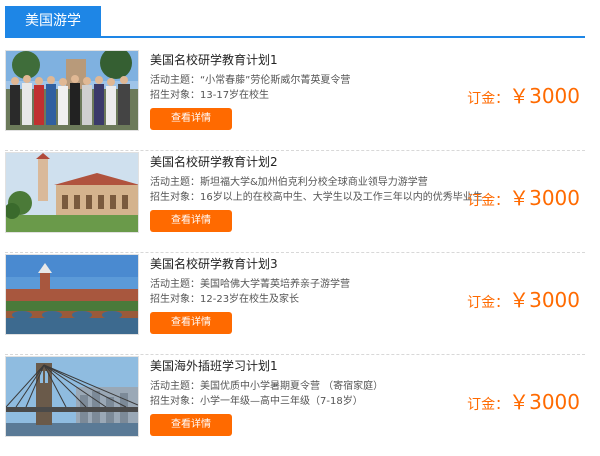 Image resolution: width=600 pixels, height=456 pixels. I want to click on program-target: 招生对象：13-17岁在校生, so click(209, 93).